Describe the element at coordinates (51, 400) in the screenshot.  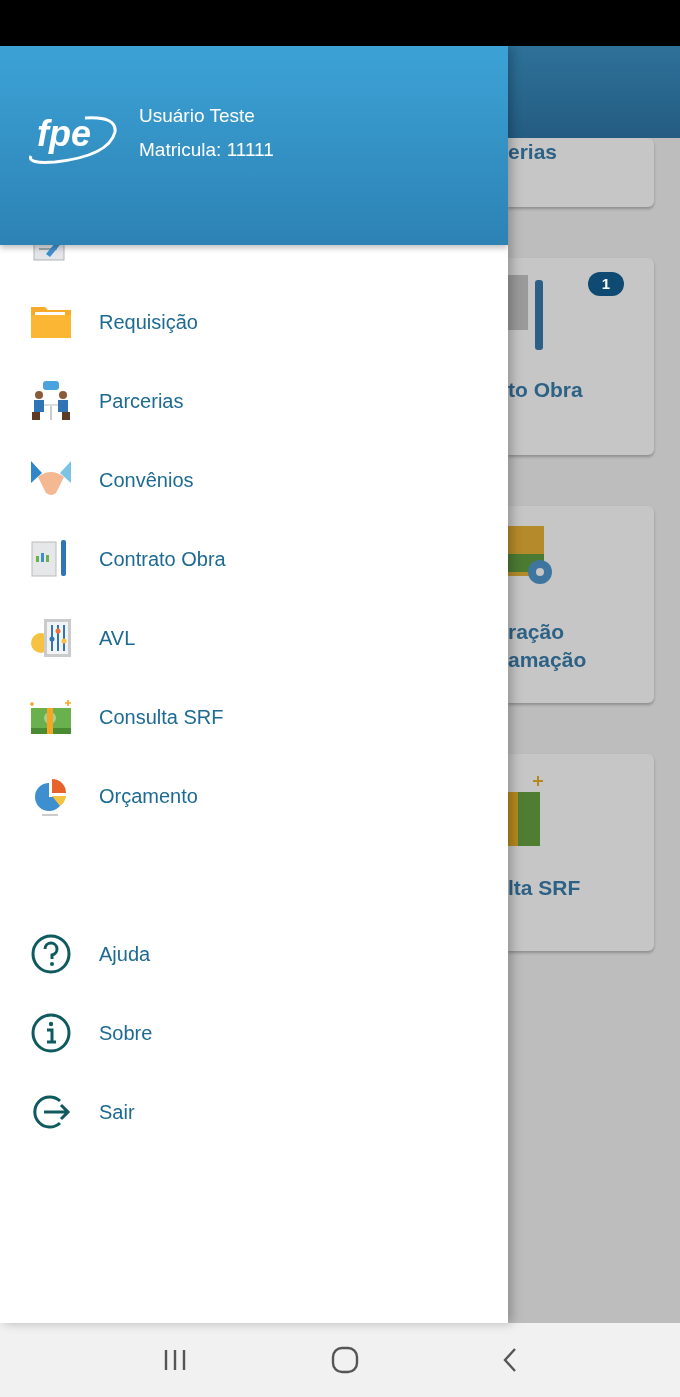
I see `two-people-meeting-icon` at that location.